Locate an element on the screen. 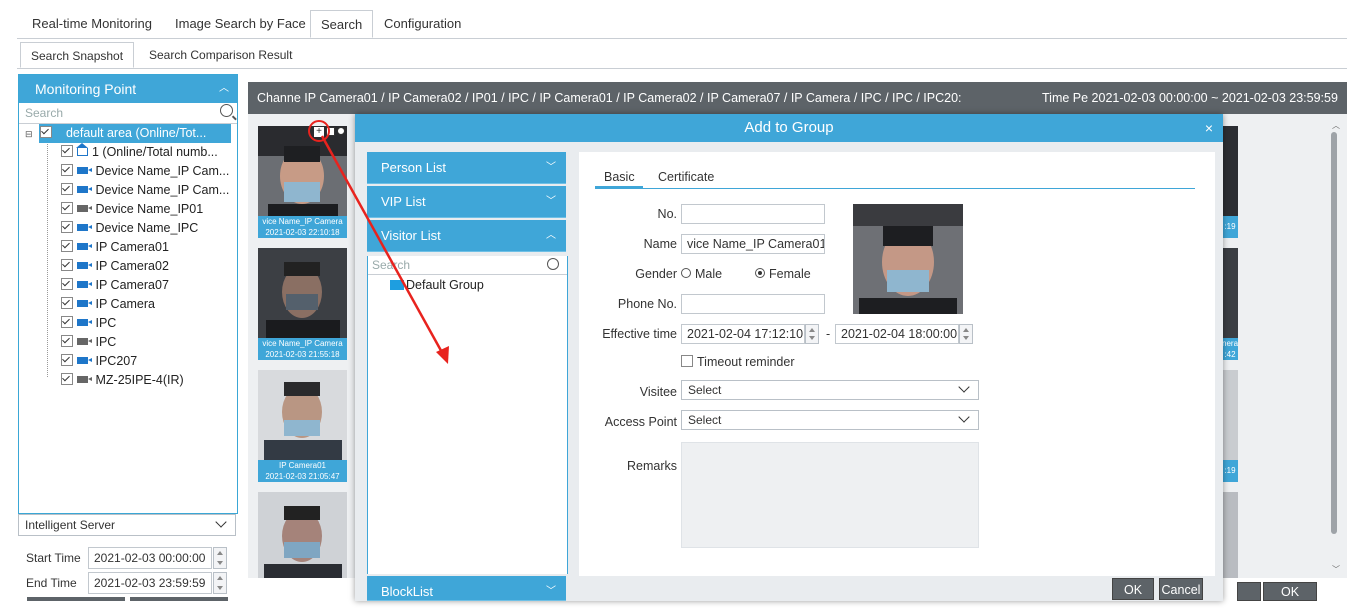 The image size is (1347, 608). results-scrollbar: ︿ ﹀ is located at coordinates (1334, 348).